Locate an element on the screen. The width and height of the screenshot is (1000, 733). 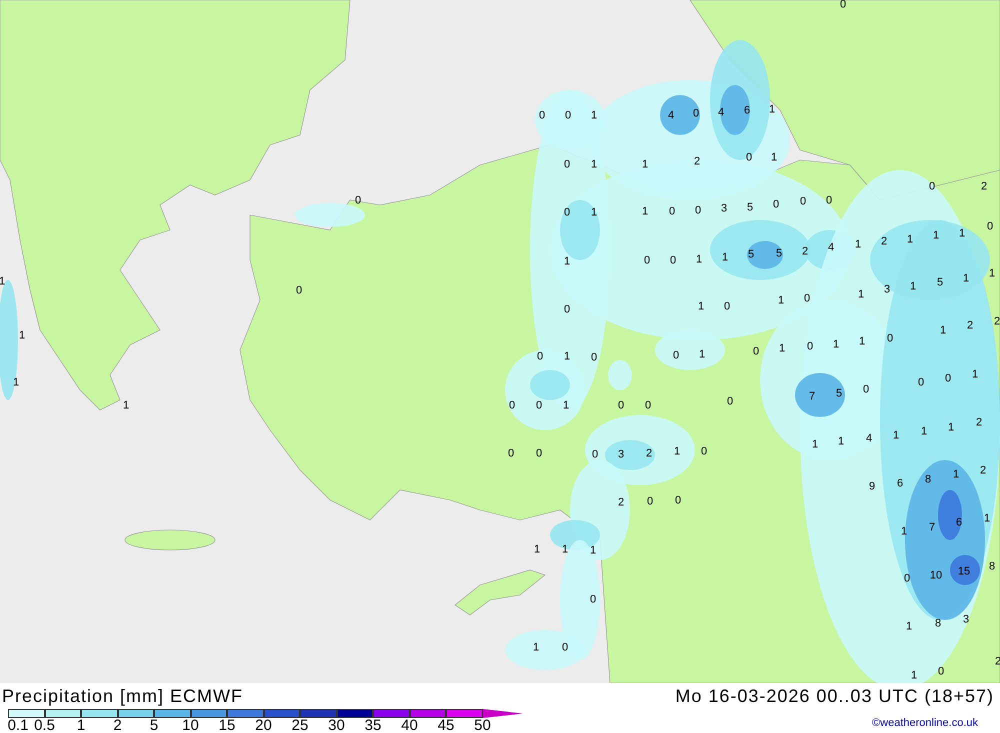
precipitation-value: 9 is located at coordinates (872, 487).